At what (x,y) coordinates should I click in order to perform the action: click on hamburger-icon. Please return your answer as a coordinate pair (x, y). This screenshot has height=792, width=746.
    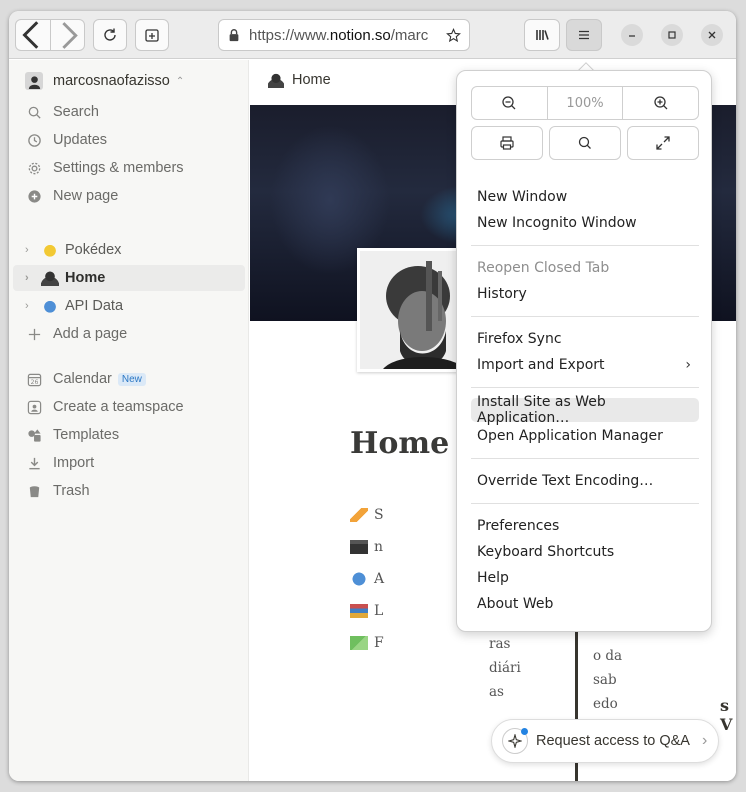
    Looking at the image, I should click on (584, 35).